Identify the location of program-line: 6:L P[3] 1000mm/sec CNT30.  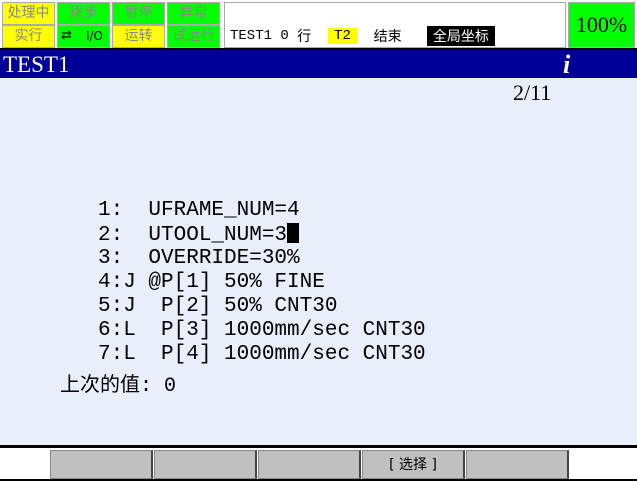
(262, 331).